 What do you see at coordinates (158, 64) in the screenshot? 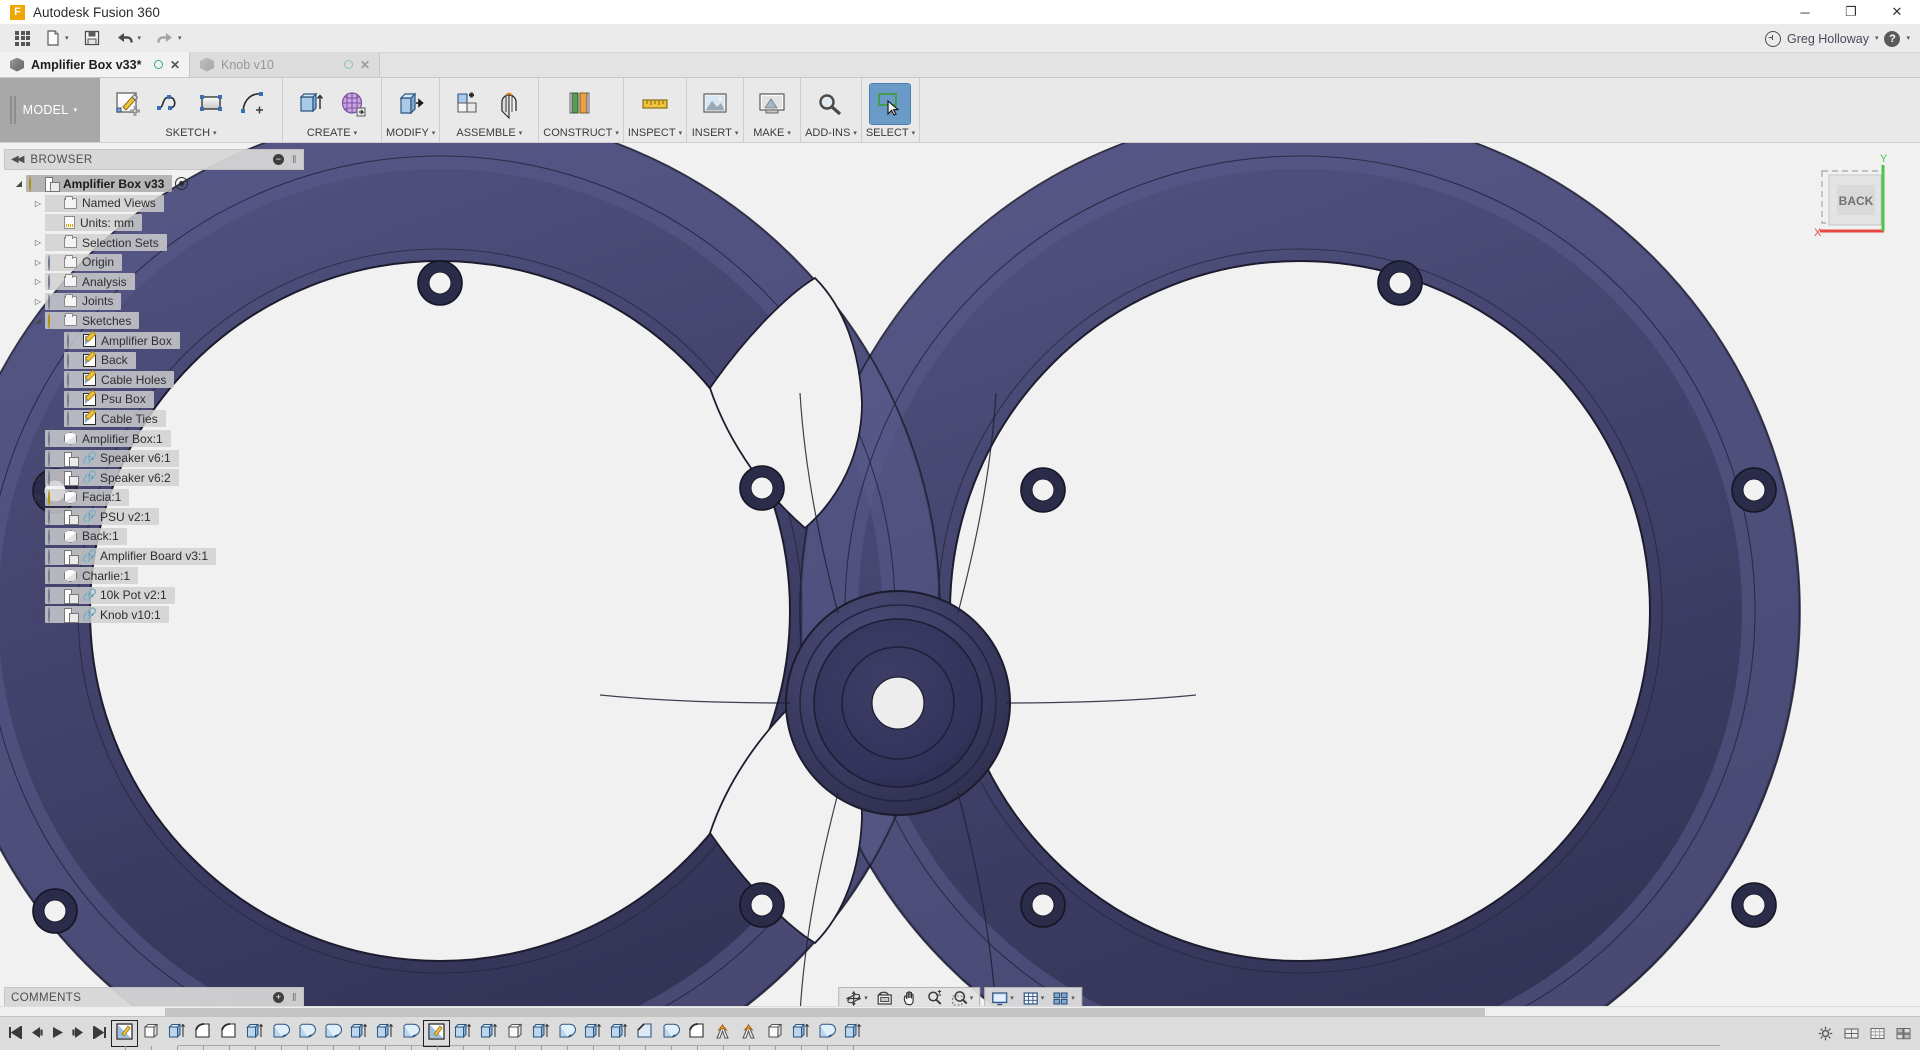
I see `document-status-dot-icon` at bounding box center [158, 64].